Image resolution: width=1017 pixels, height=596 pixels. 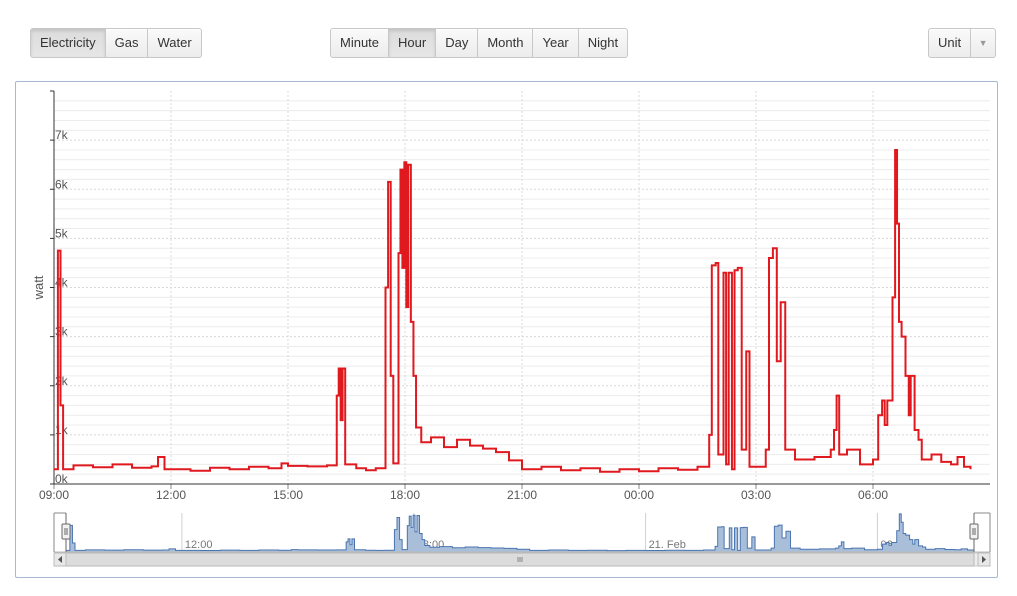 What do you see at coordinates (522, 495) in the screenshot?
I see `x-tick-label: 21:00` at bounding box center [522, 495].